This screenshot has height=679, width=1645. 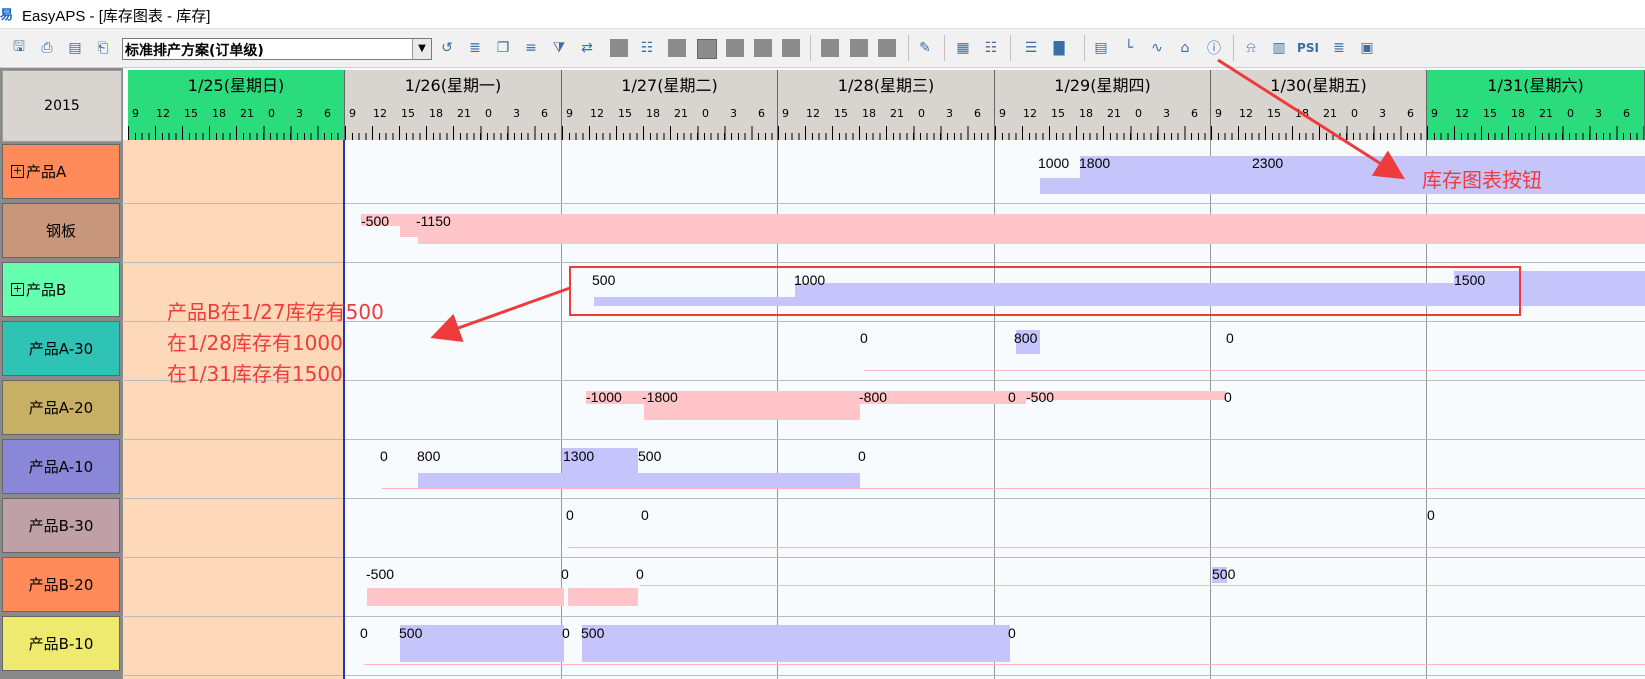 I want to click on chart-grid-icon: ▦, so click(x=963, y=48).